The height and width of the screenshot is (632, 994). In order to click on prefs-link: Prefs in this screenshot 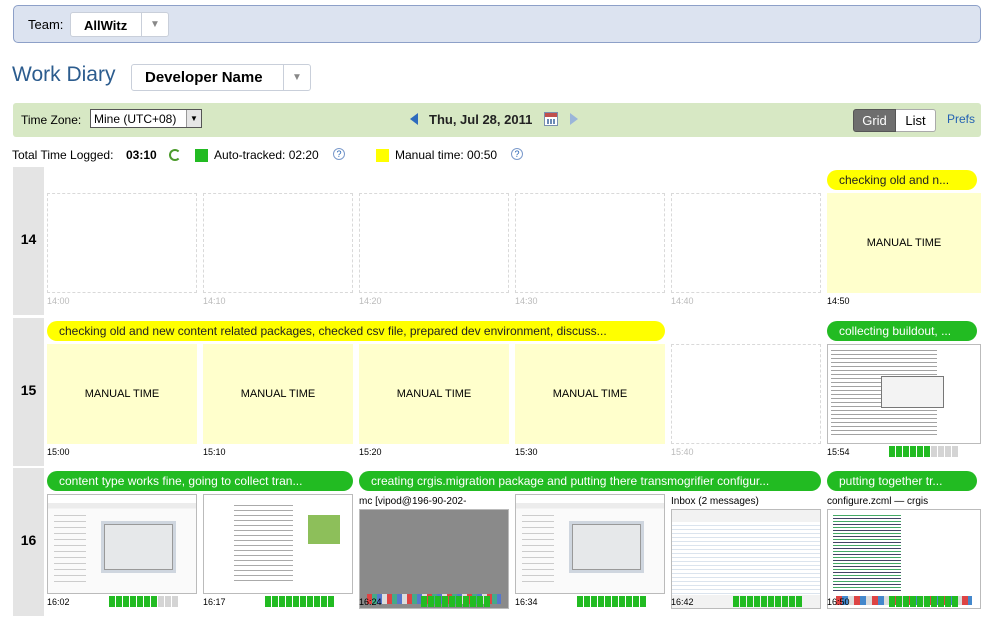, I will do `click(961, 119)`.